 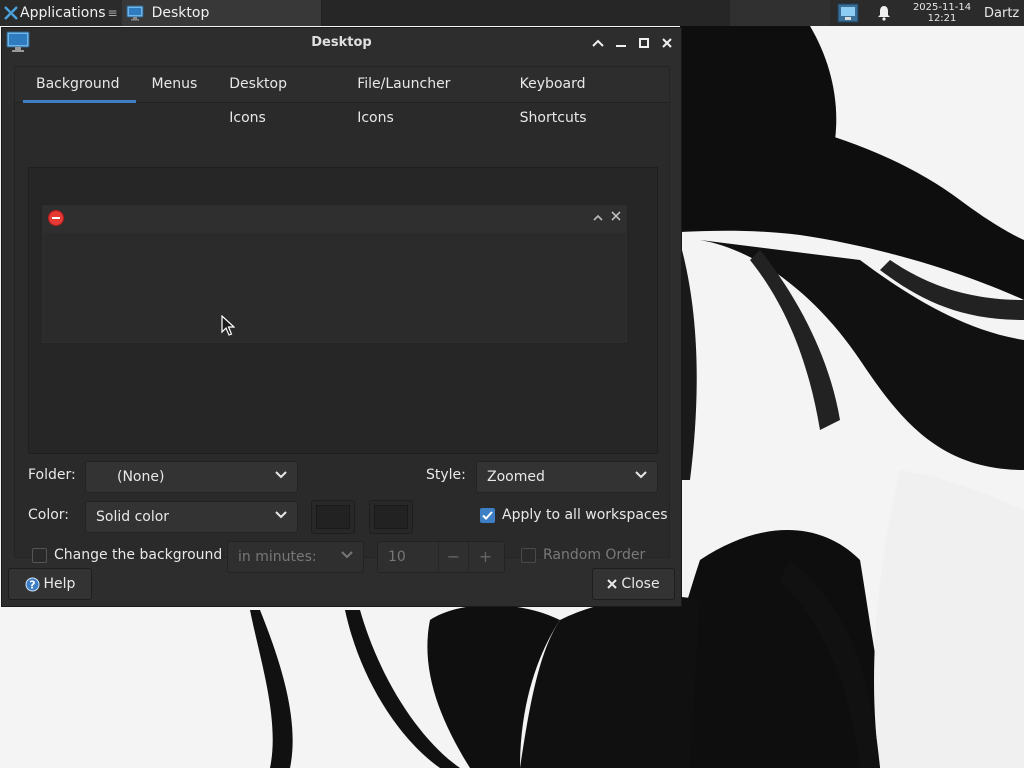 I want to click on help-button-label: Help, so click(x=59, y=584).